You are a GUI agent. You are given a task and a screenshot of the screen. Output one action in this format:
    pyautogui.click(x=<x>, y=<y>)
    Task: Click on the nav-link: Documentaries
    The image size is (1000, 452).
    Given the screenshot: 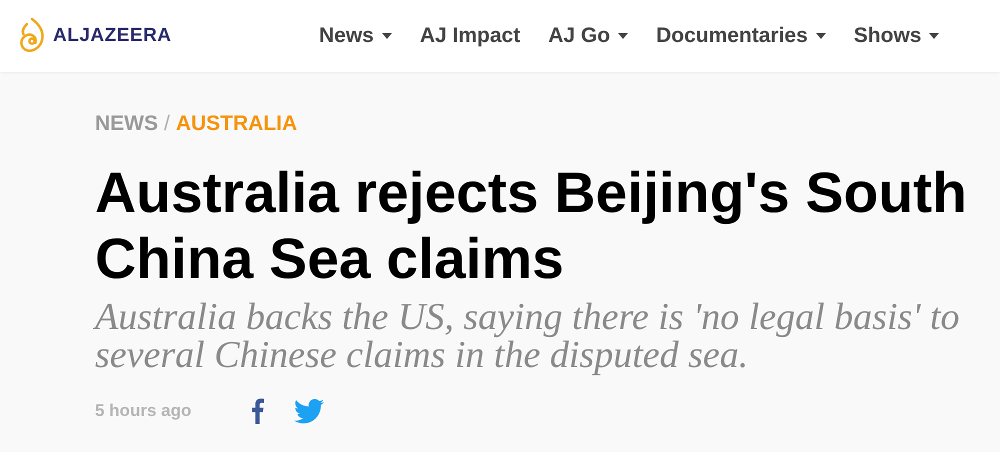 What is the action you would take?
    pyautogui.click(x=741, y=36)
    